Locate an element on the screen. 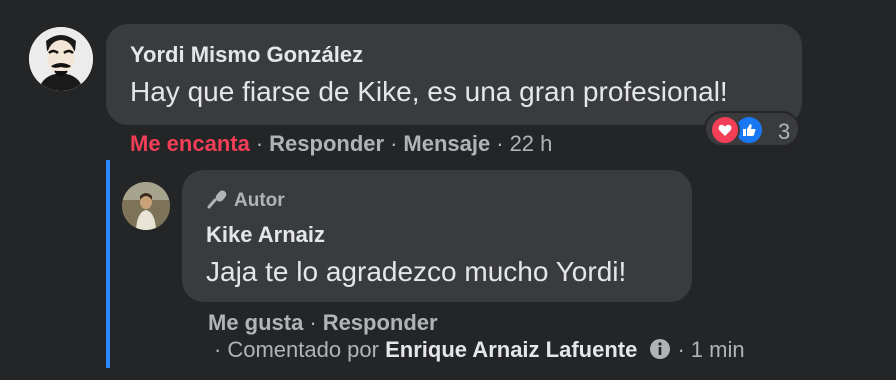 The height and width of the screenshot is (380, 896). mask-avatar-image is located at coordinates (61, 59).